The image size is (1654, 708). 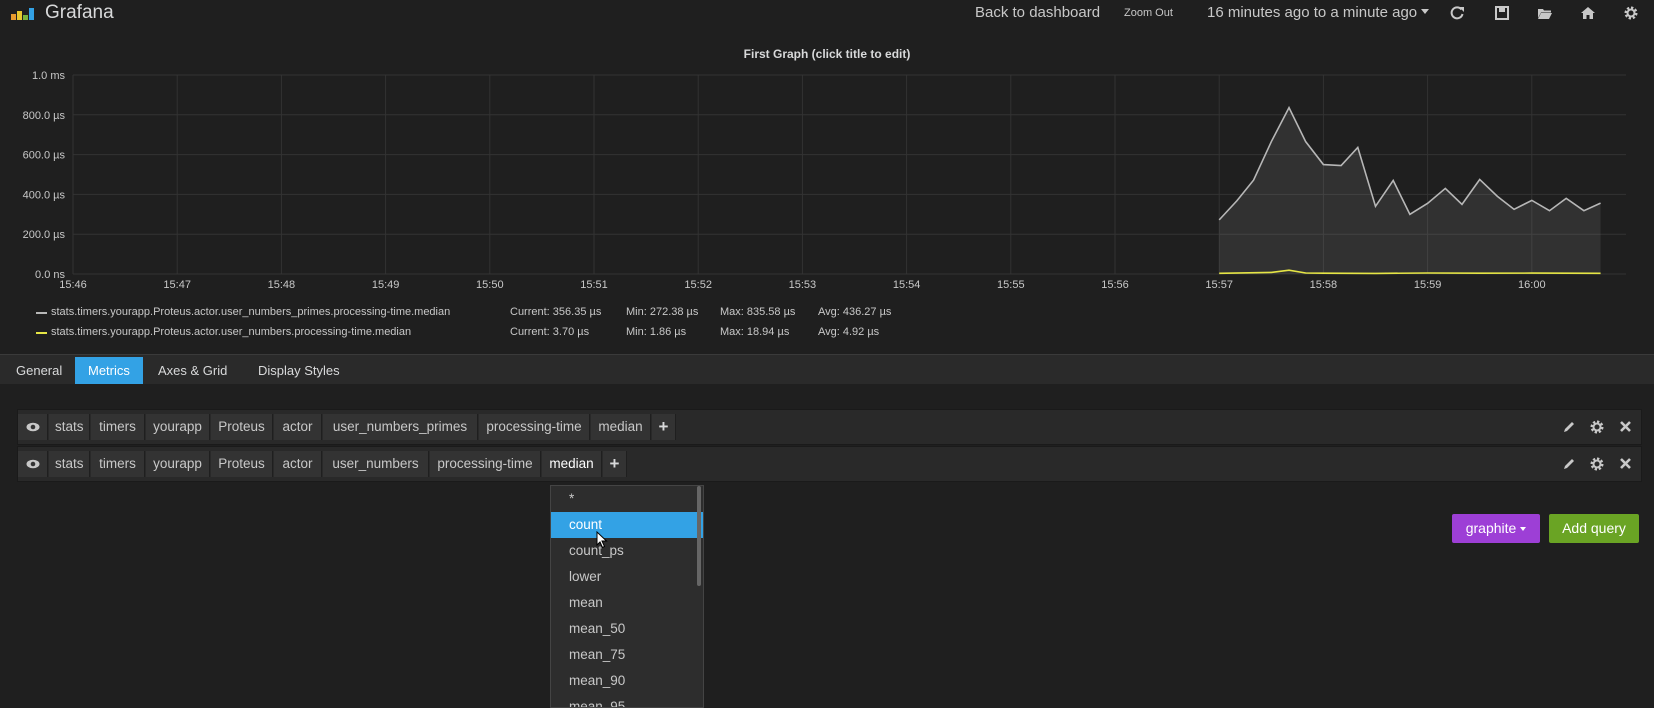 What do you see at coordinates (44, 195) in the screenshot?
I see `y-tick-label: 400.0 µs` at bounding box center [44, 195].